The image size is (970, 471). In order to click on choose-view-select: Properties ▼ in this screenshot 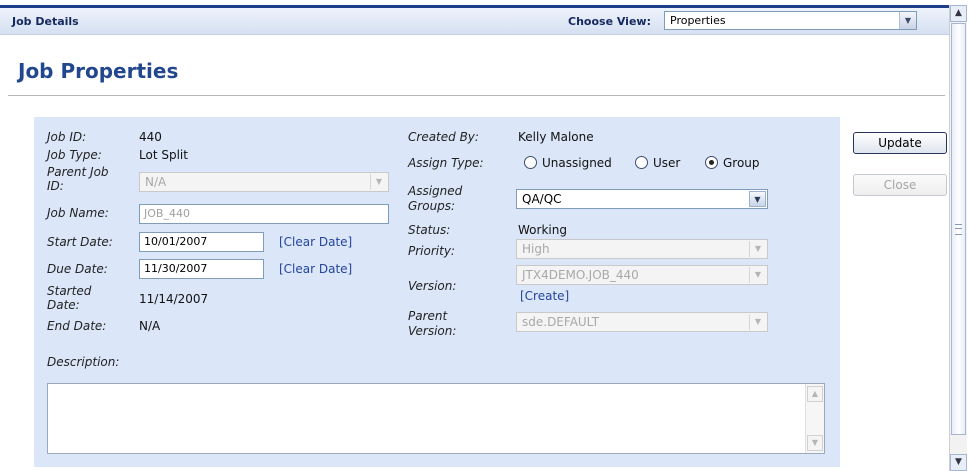, I will do `click(790, 20)`.